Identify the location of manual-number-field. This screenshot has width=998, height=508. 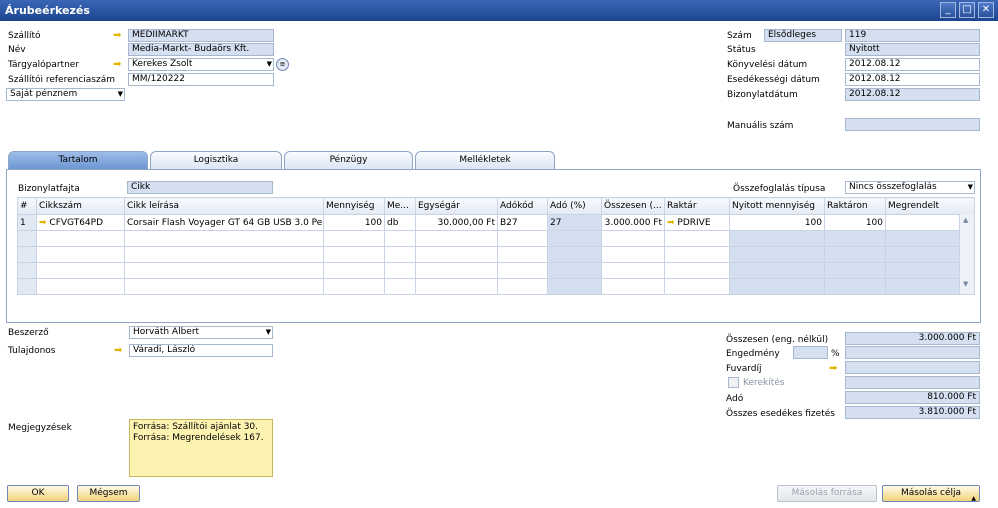
(912, 124).